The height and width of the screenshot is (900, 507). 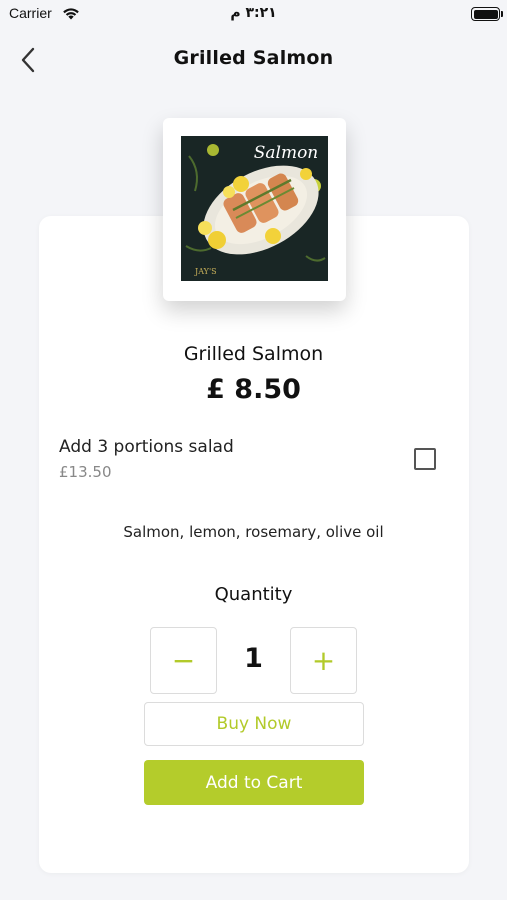 I want to click on status-bar: Carrier ٣:٢١ م, so click(x=253, y=14).